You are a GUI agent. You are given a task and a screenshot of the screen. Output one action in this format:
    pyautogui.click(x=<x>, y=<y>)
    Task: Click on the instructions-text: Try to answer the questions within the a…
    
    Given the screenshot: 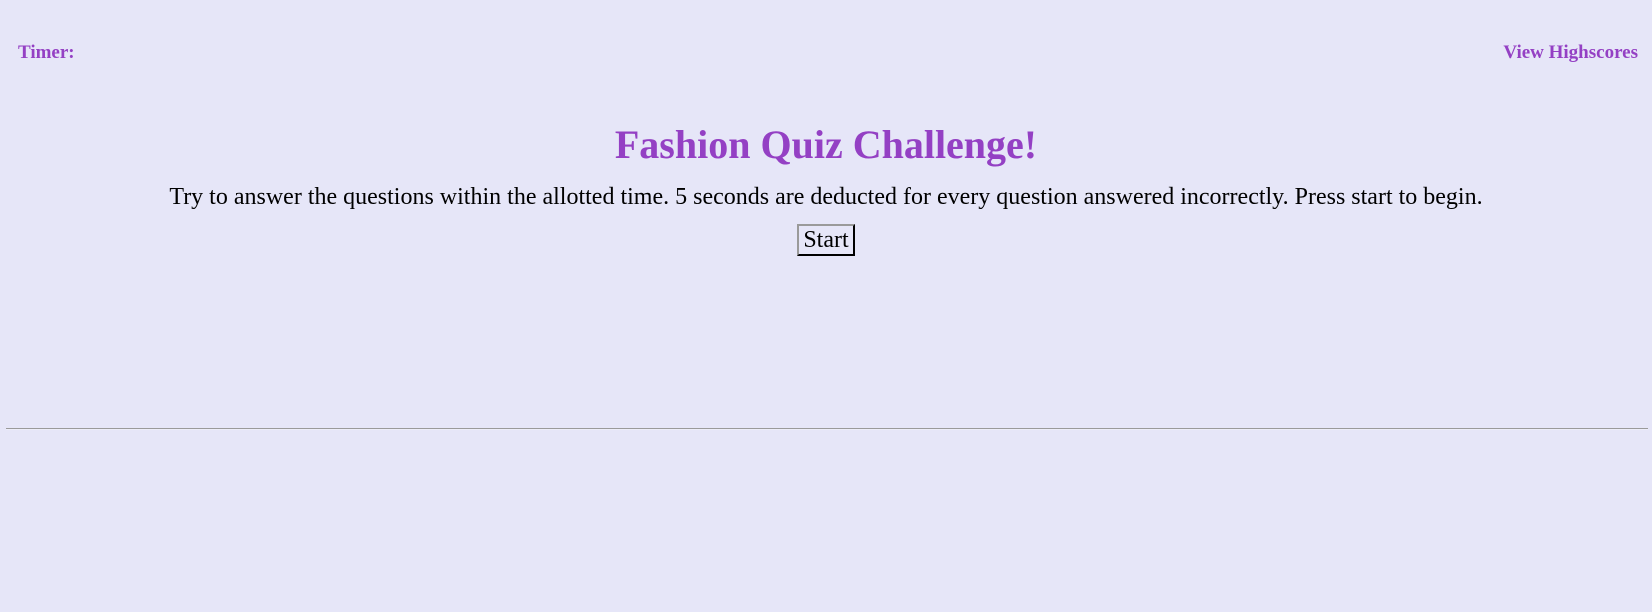 What is the action you would take?
    pyautogui.click(x=826, y=197)
    